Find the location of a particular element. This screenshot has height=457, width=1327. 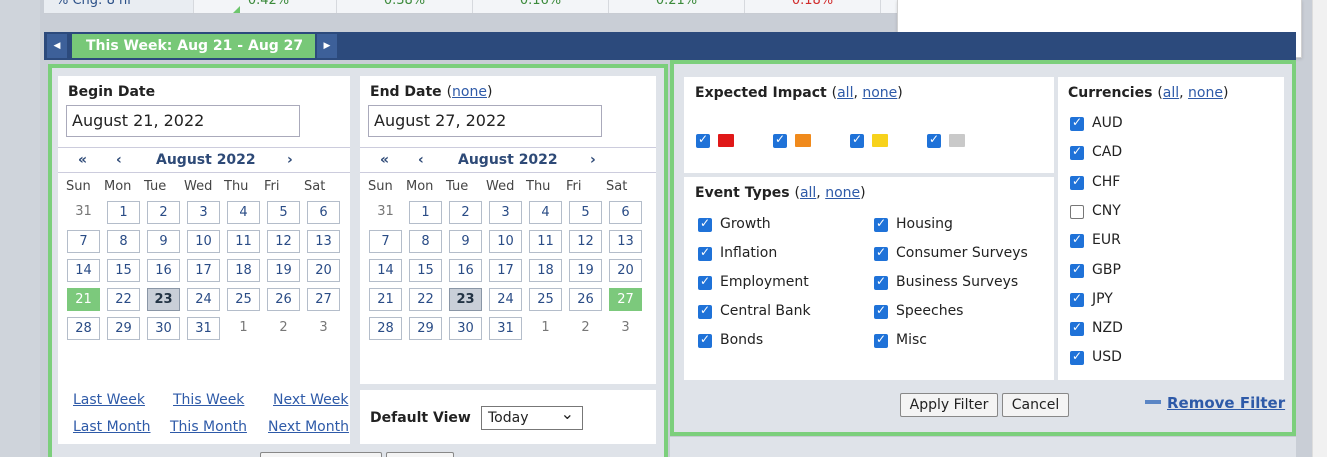

calendar-day: 28 is located at coordinates (385, 328).